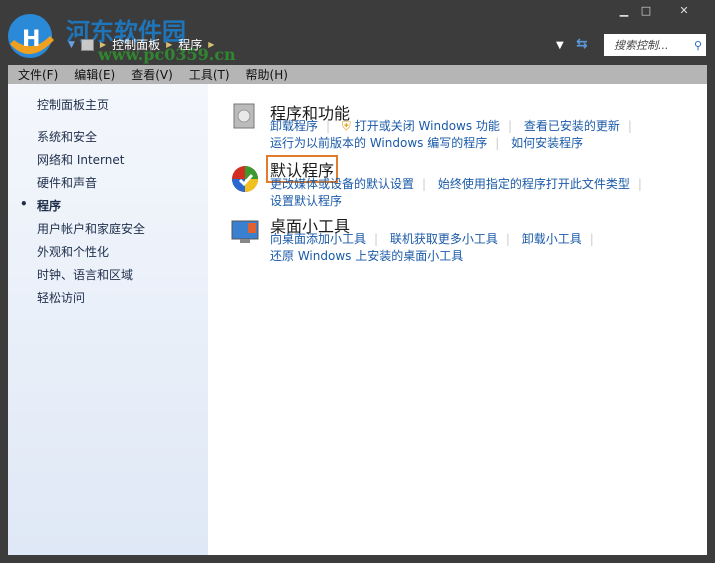  What do you see at coordinates (572, 126) in the screenshot?
I see `link-installed-updates: 查看已安装的更新` at bounding box center [572, 126].